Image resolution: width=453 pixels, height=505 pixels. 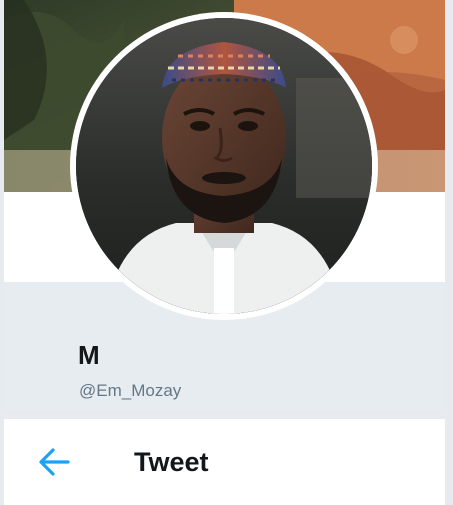 I want to click on page-title: Tweet, so click(x=171, y=462).